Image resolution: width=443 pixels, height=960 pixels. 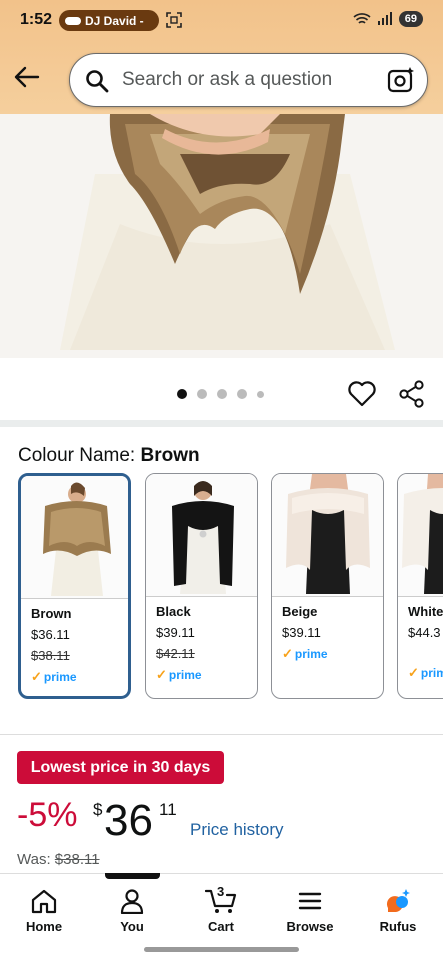 What do you see at coordinates (44, 926) in the screenshot?
I see `nav-home-label: Home` at bounding box center [44, 926].